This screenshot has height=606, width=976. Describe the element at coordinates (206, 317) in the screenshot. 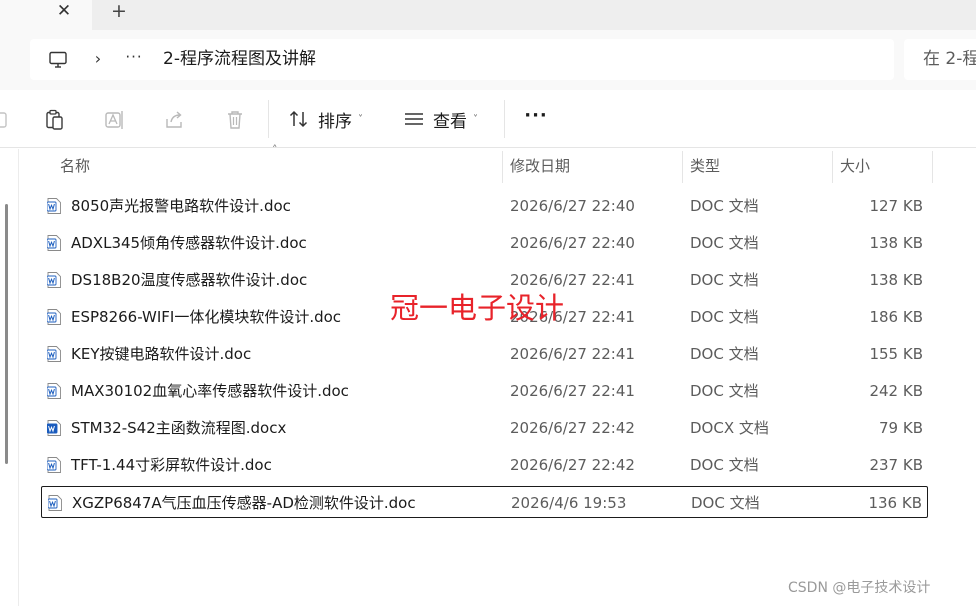

I see `file-name: ESP8266-WIFI一体化模块软件设计.doc` at that location.